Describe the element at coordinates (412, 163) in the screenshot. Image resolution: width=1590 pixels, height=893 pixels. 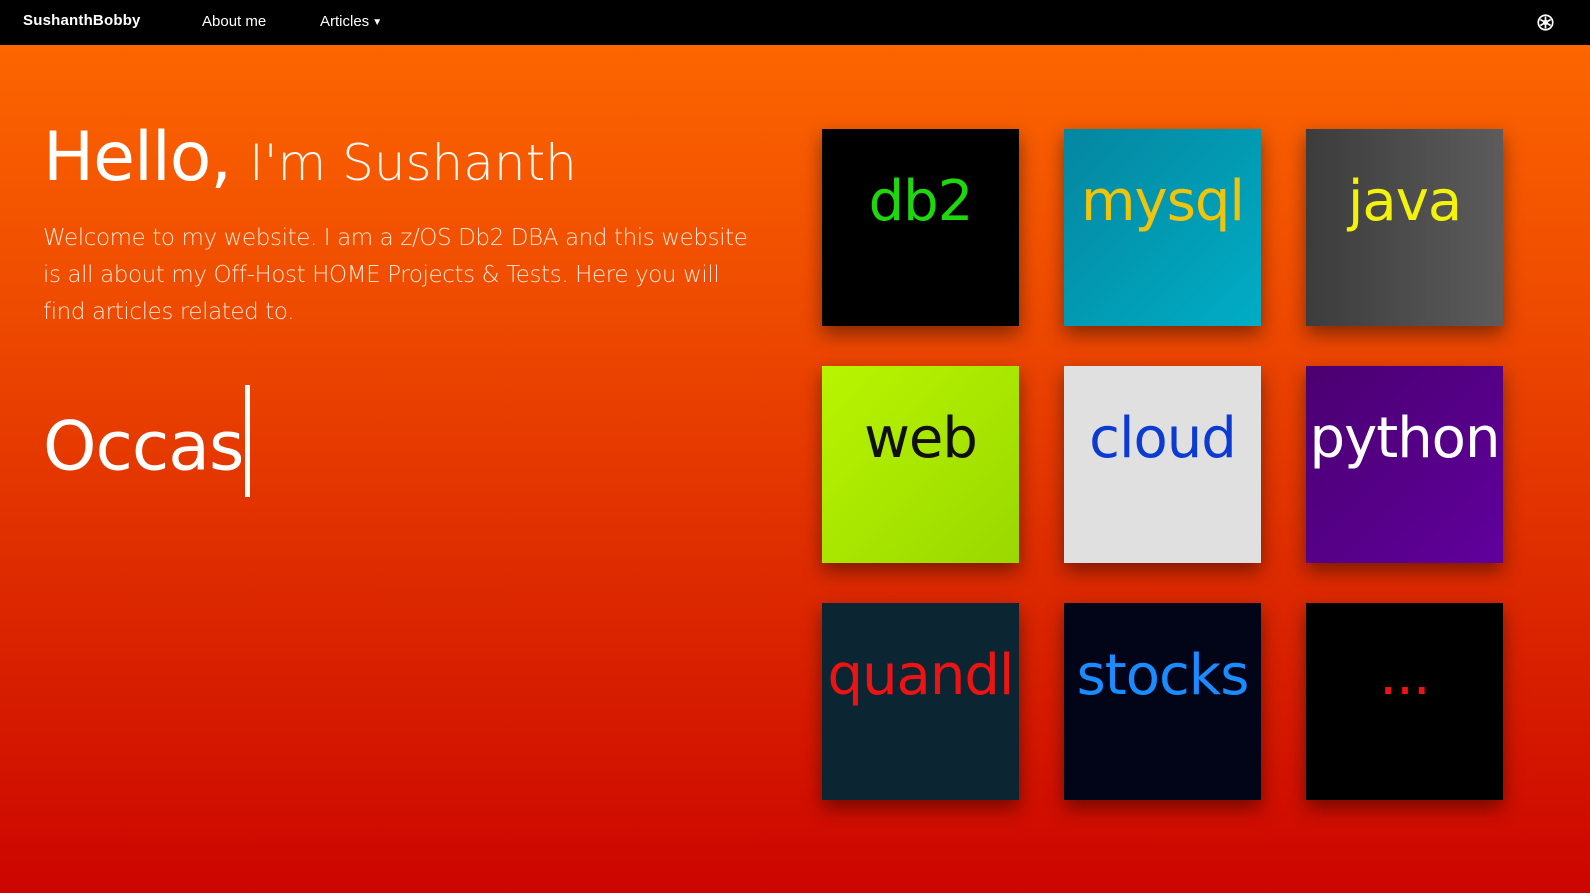
I see `name-text: I'm Sushanth` at that location.